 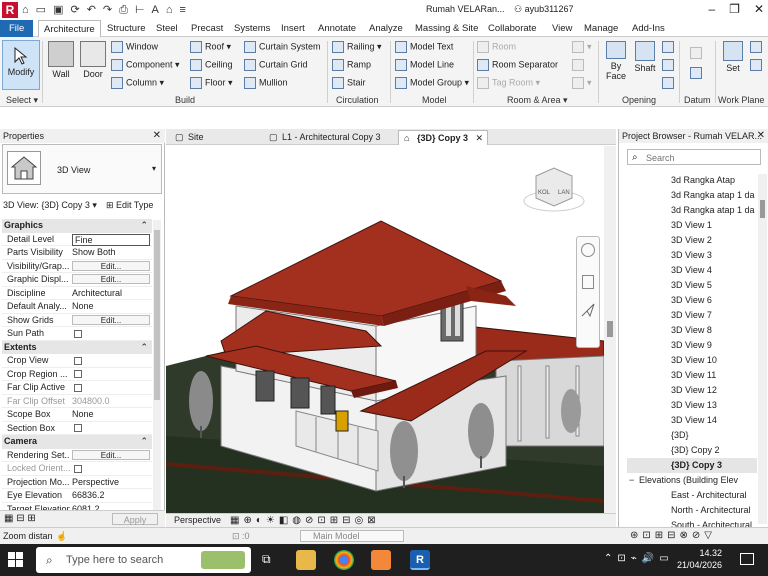 What do you see at coordinates (169, 10) in the screenshot?
I see `3d-view-icon: ⌂` at bounding box center [169, 10].